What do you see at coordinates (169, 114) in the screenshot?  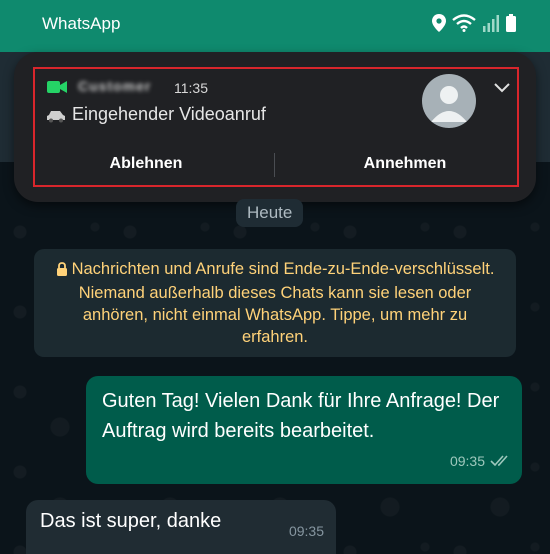 I see `notification-text: Eingehender Videoanruf` at bounding box center [169, 114].